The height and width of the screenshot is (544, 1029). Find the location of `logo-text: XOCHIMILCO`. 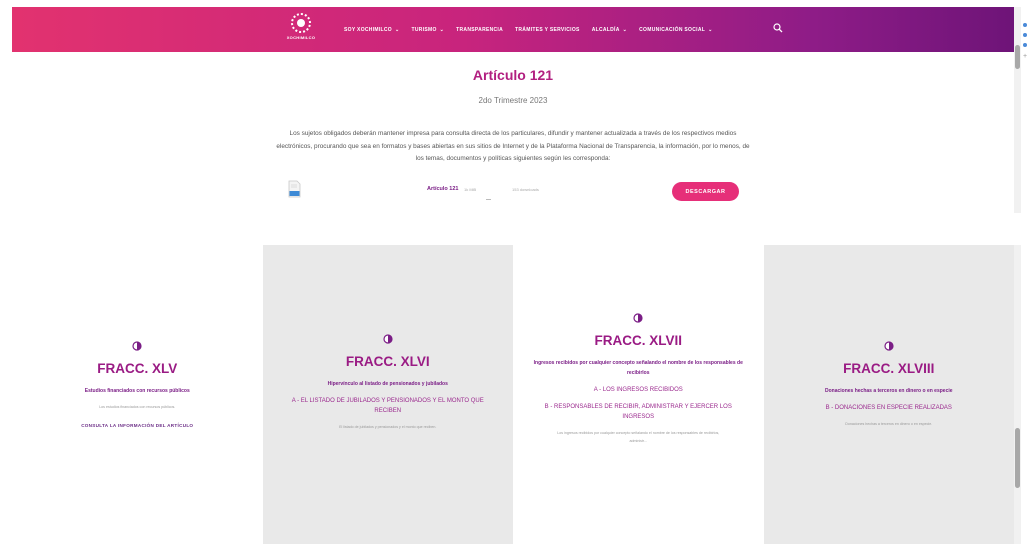

logo-text: XOCHIMILCO is located at coordinates (301, 37).